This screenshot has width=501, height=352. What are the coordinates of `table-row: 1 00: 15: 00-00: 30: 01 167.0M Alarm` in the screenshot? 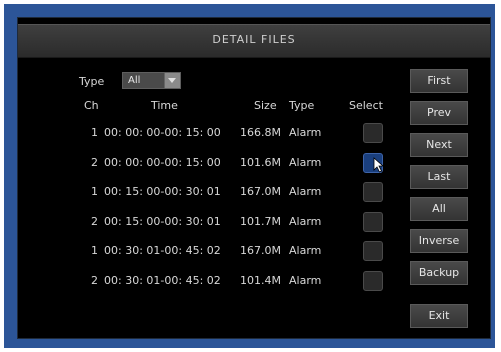 It's located at (208, 193).